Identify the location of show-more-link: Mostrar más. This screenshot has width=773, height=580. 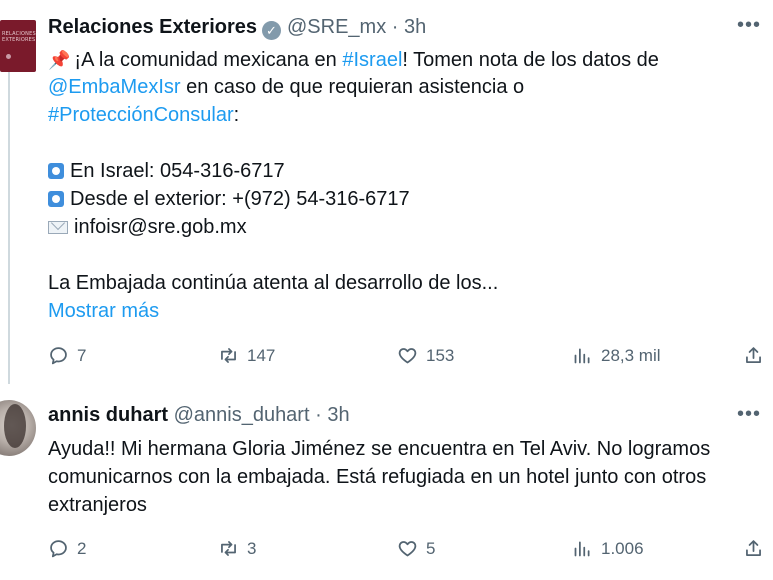
(103, 311).